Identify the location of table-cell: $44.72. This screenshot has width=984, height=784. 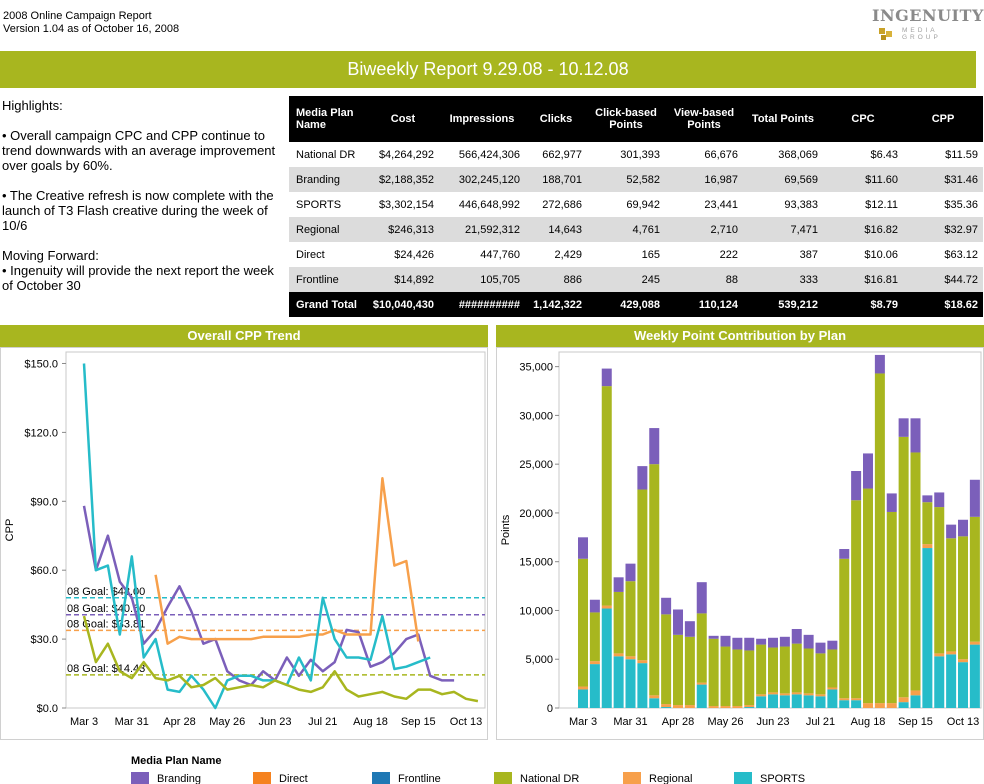
(943, 279).